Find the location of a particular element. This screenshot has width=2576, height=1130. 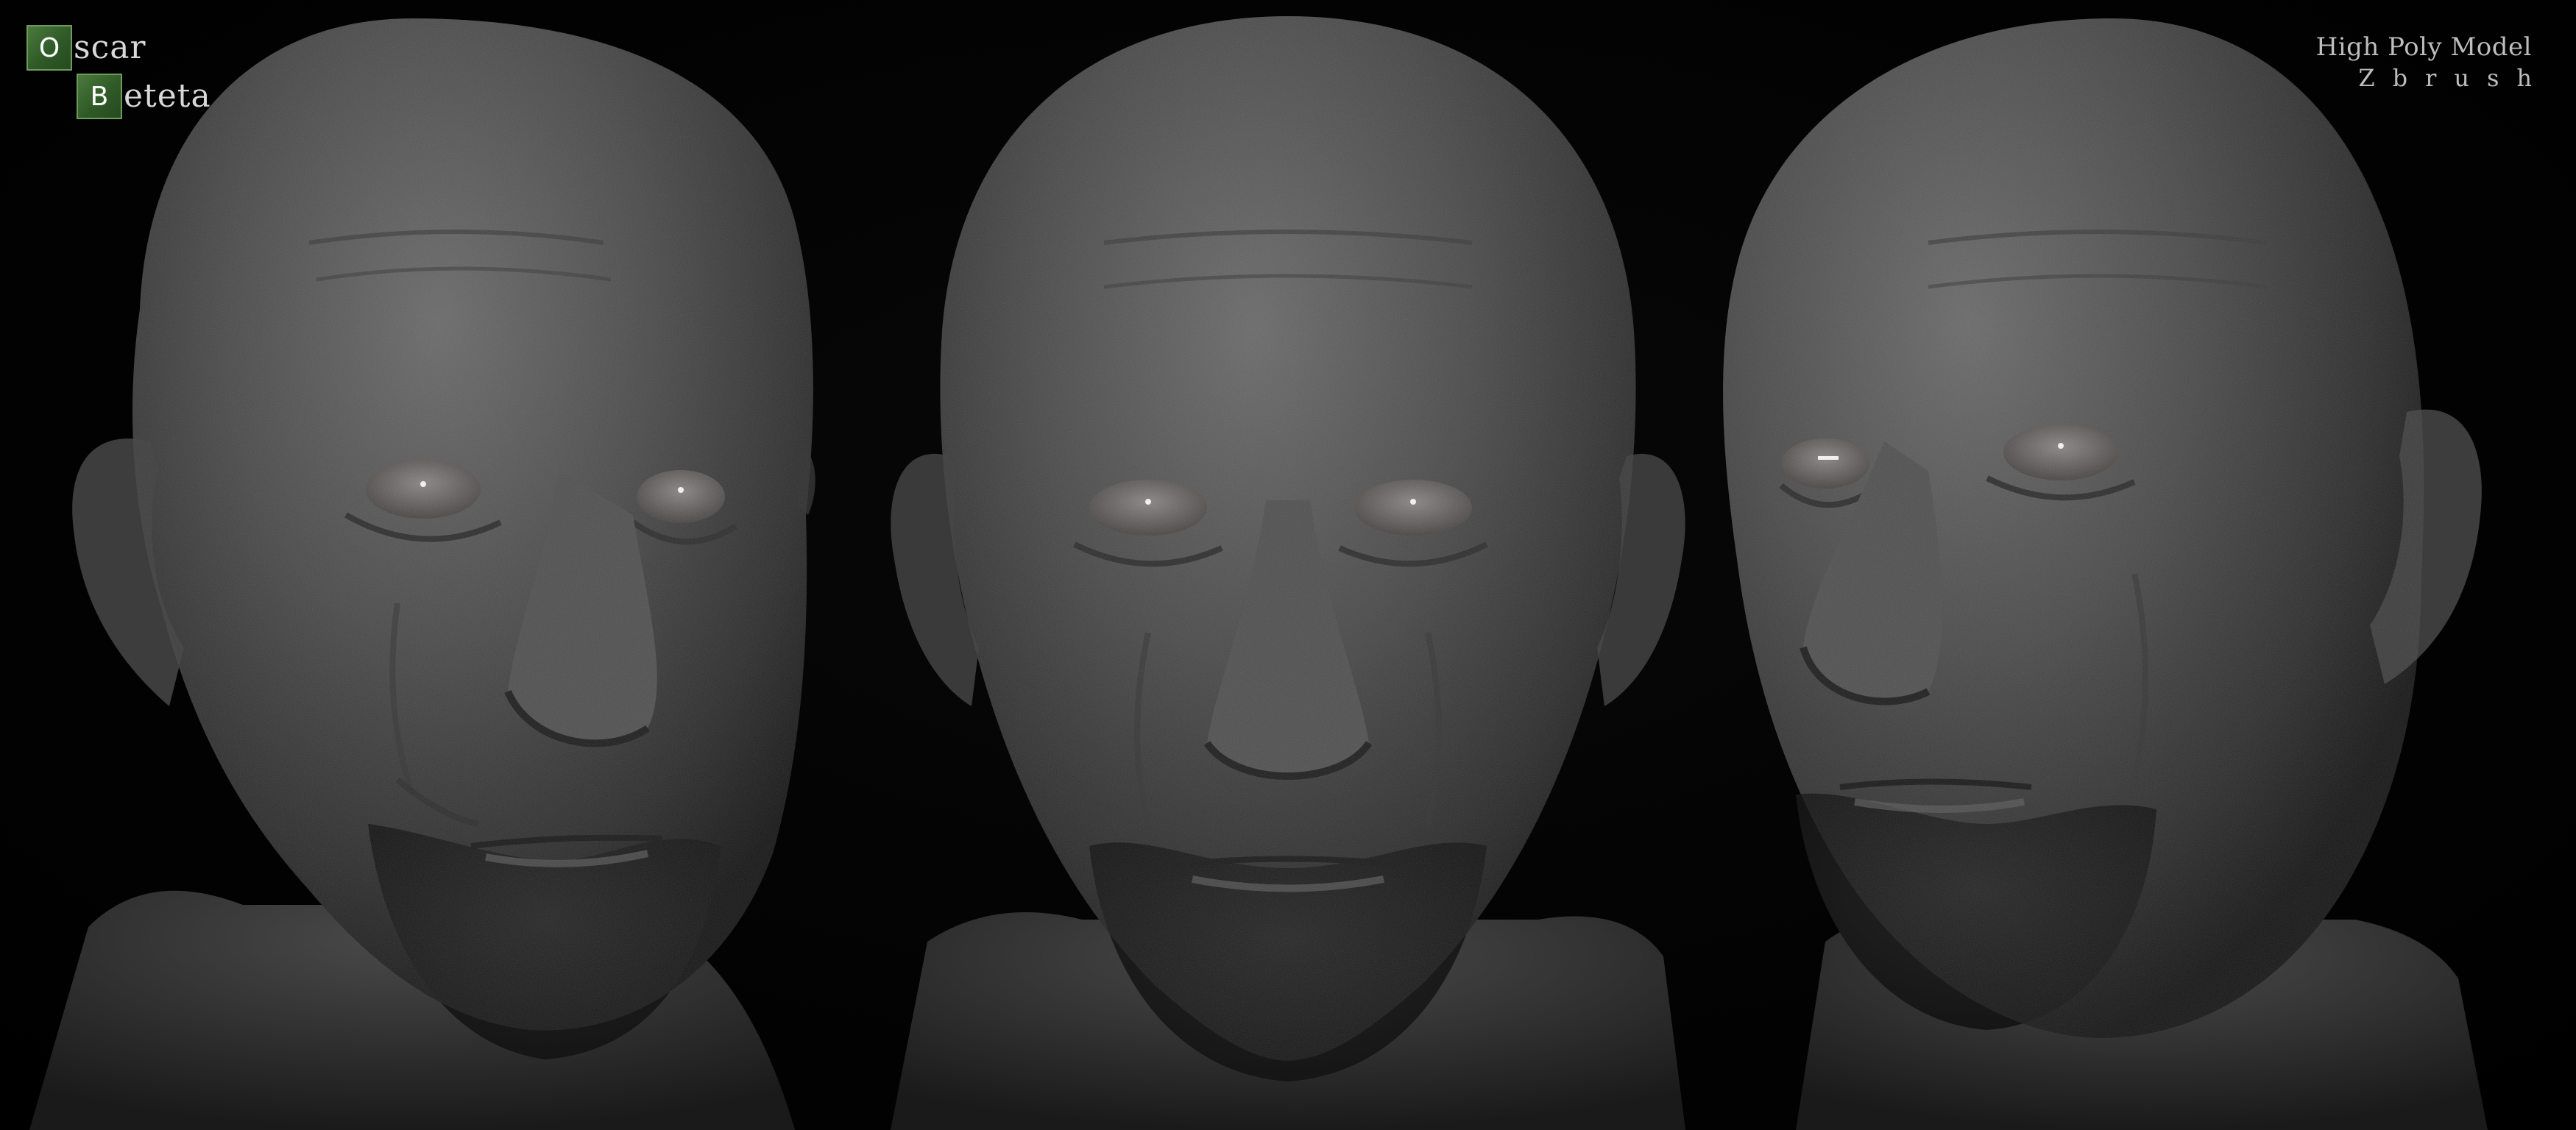

logo-last-name-rest: eteta is located at coordinates (167, 96).